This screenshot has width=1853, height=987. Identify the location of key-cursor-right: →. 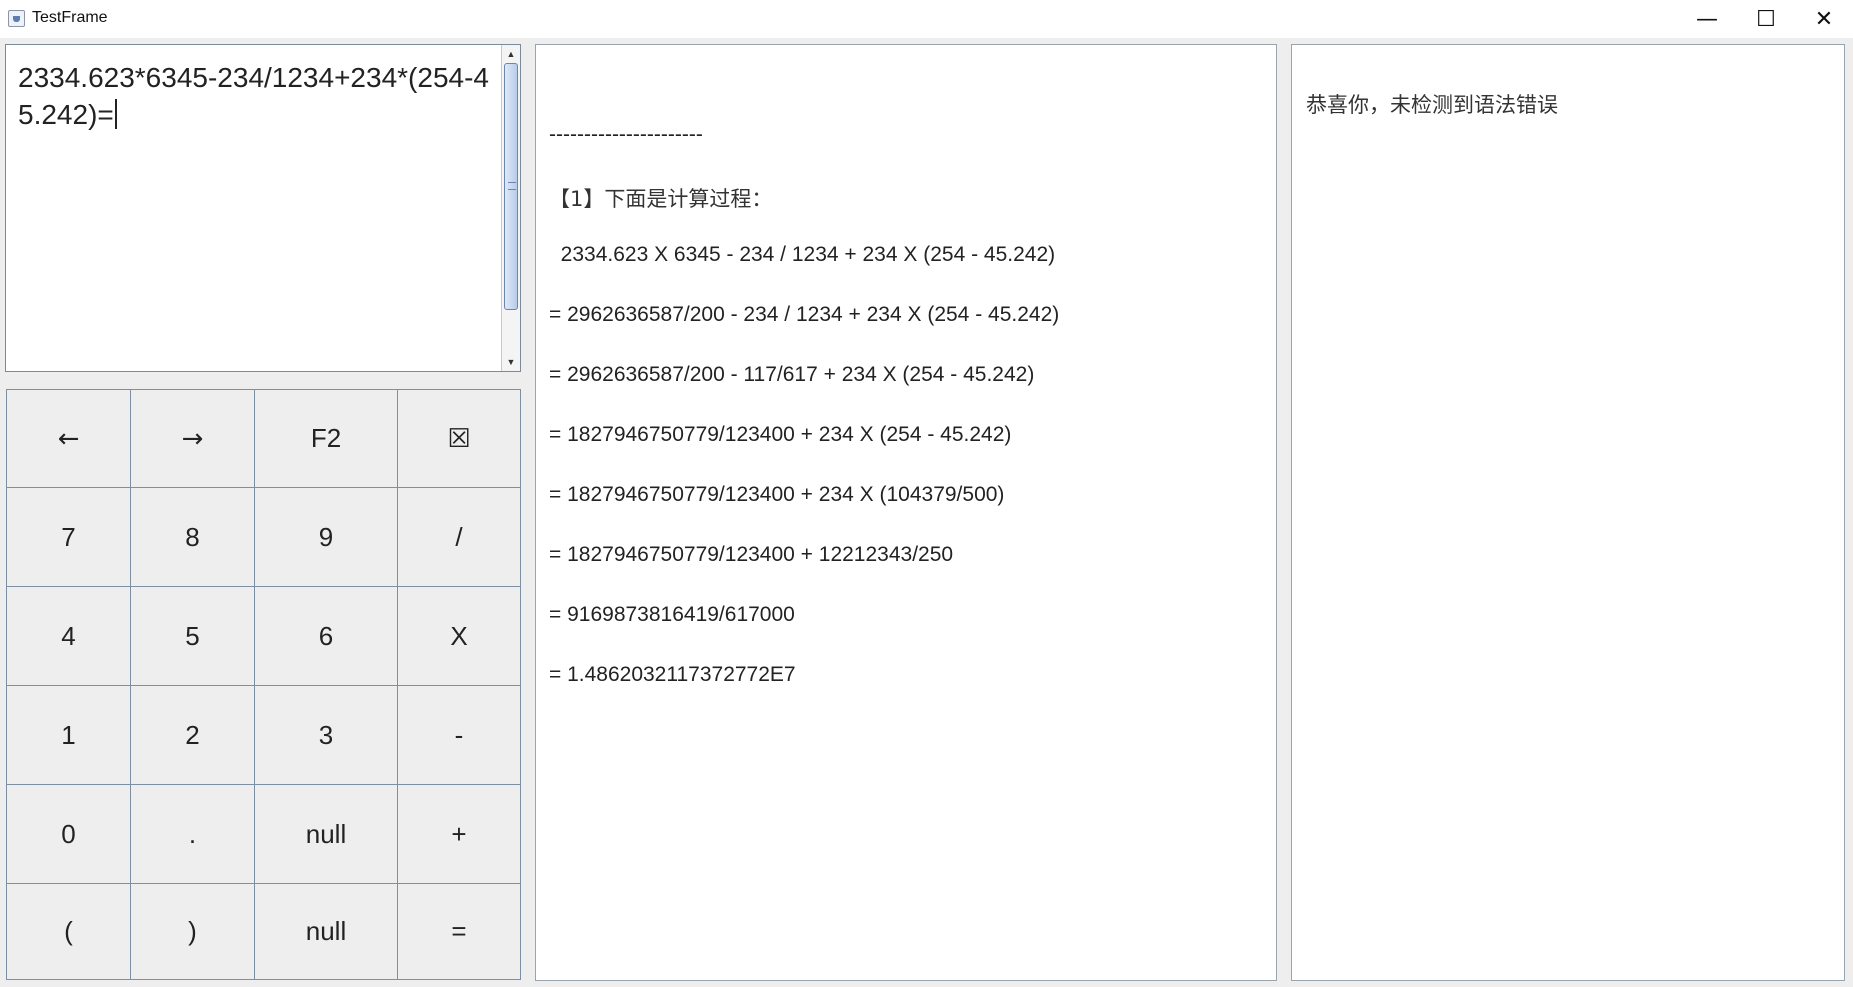
(192, 438).